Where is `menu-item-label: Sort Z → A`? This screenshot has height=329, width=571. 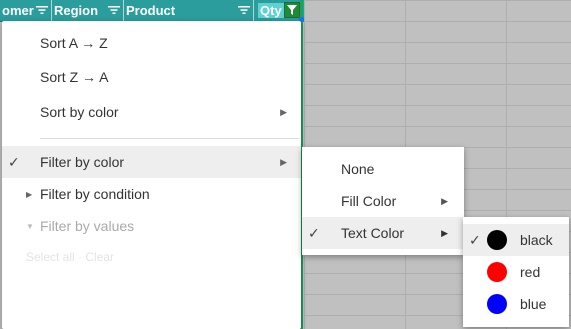 menu-item-label: Sort Z → A is located at coordinates (74, 77).